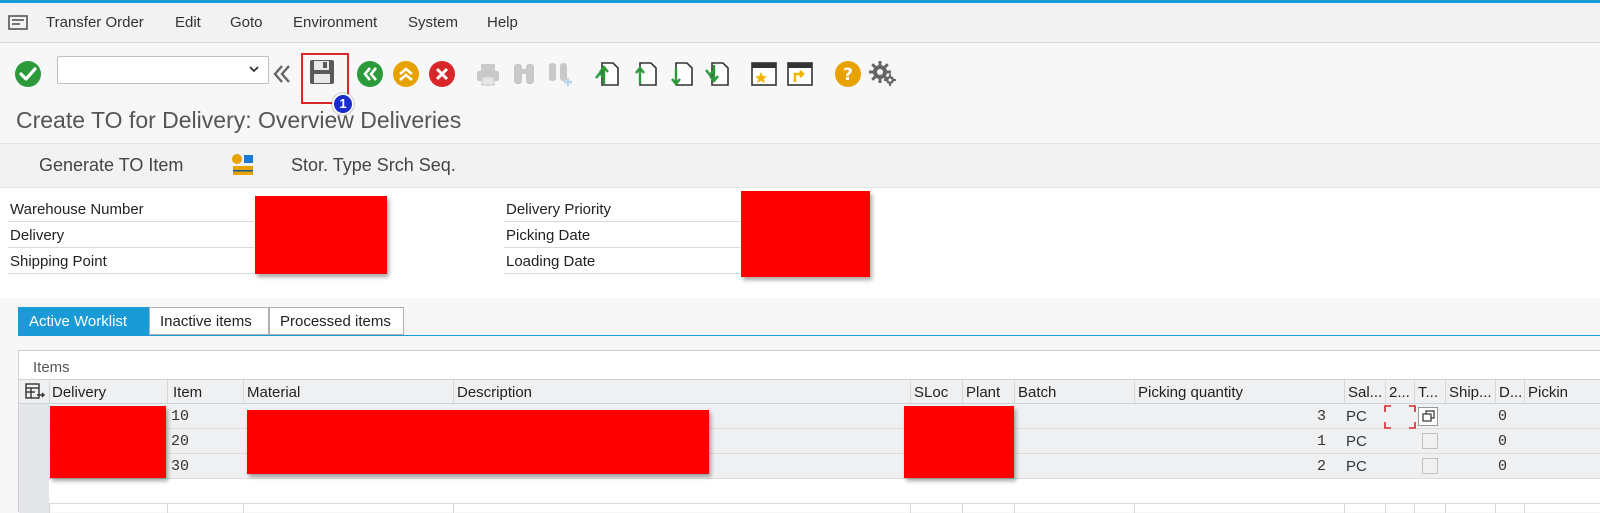 This screenshot has width=1600, height=513. What do you see at coordinates (809, 335) in the screenshot?
I see `tab-underline` at bounding box center [809, 335].